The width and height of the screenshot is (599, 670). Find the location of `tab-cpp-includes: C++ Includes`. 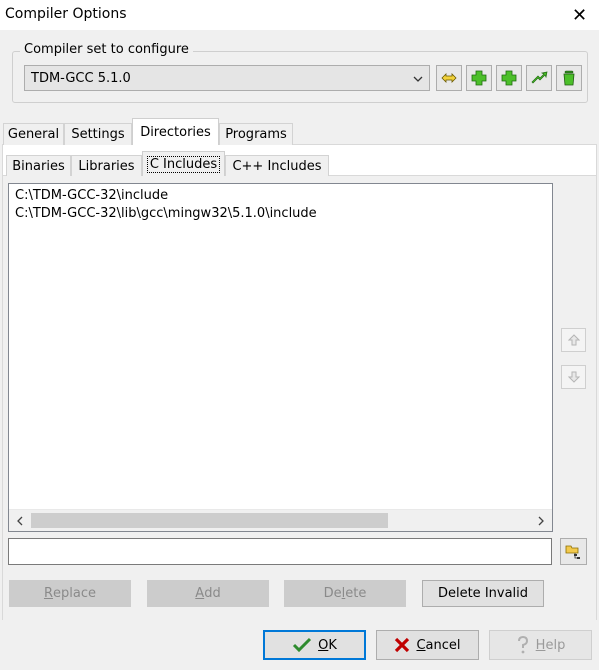

tab-cpp-includes: C++ Includes is located at coordinates (277, 165).